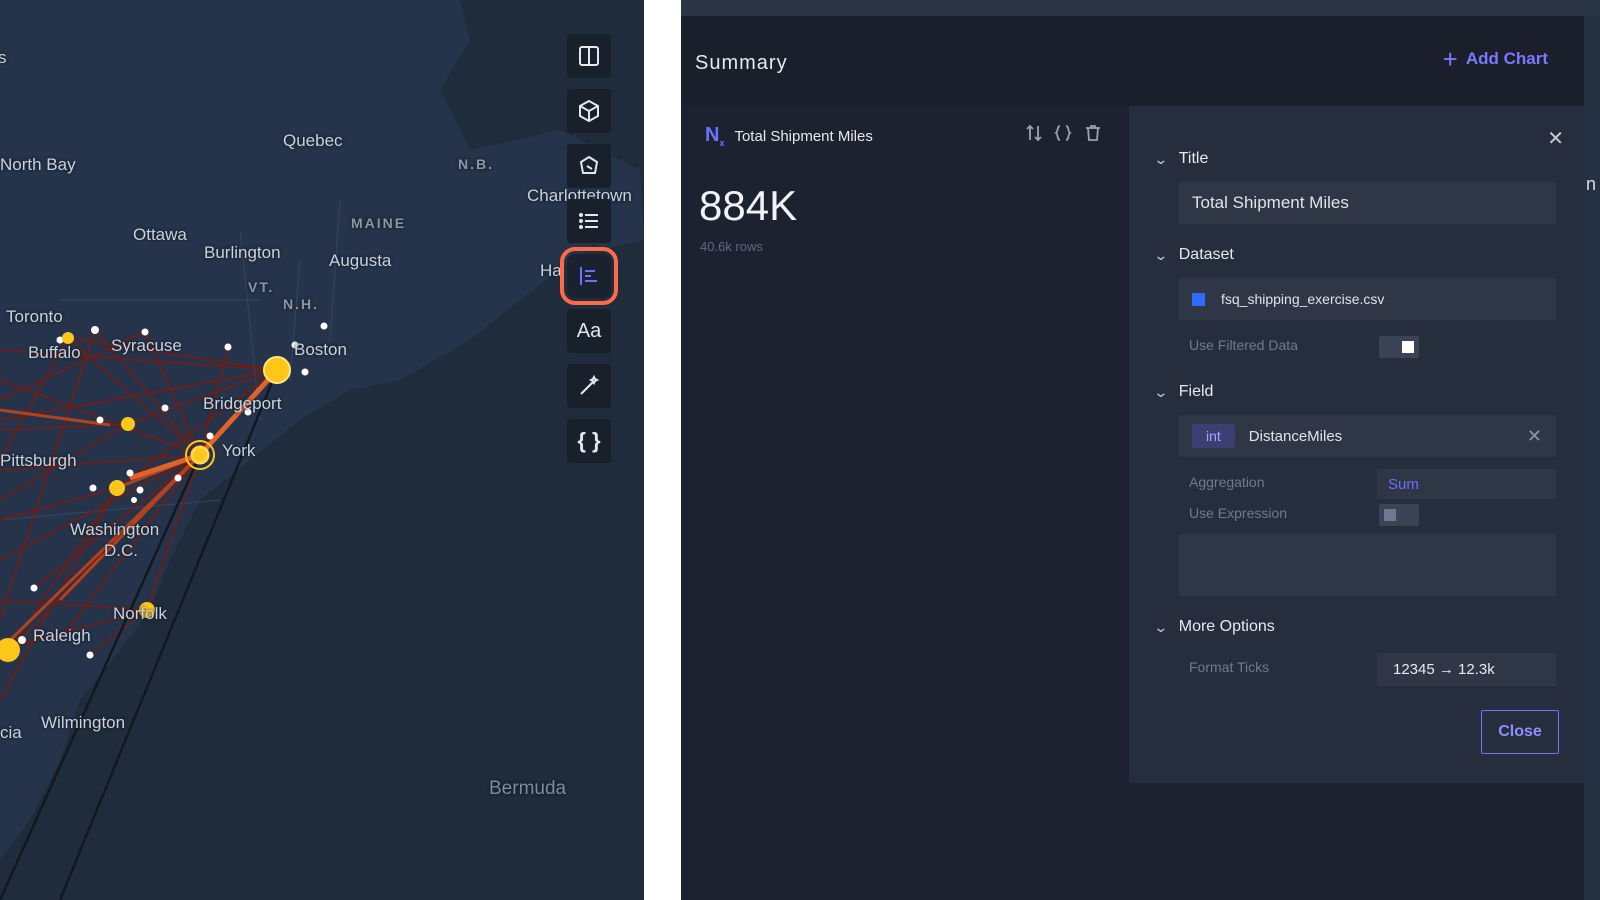  I want to click on draw-polygon-icon, so click(589, 164).